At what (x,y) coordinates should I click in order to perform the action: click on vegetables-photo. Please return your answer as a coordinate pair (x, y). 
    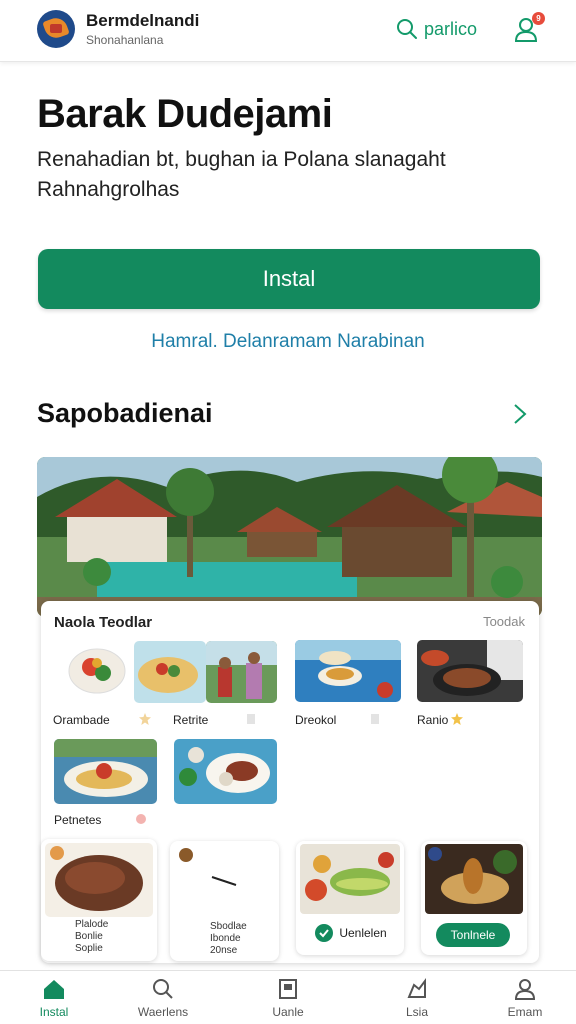
    Looking at the image, I should click on (350, 879).